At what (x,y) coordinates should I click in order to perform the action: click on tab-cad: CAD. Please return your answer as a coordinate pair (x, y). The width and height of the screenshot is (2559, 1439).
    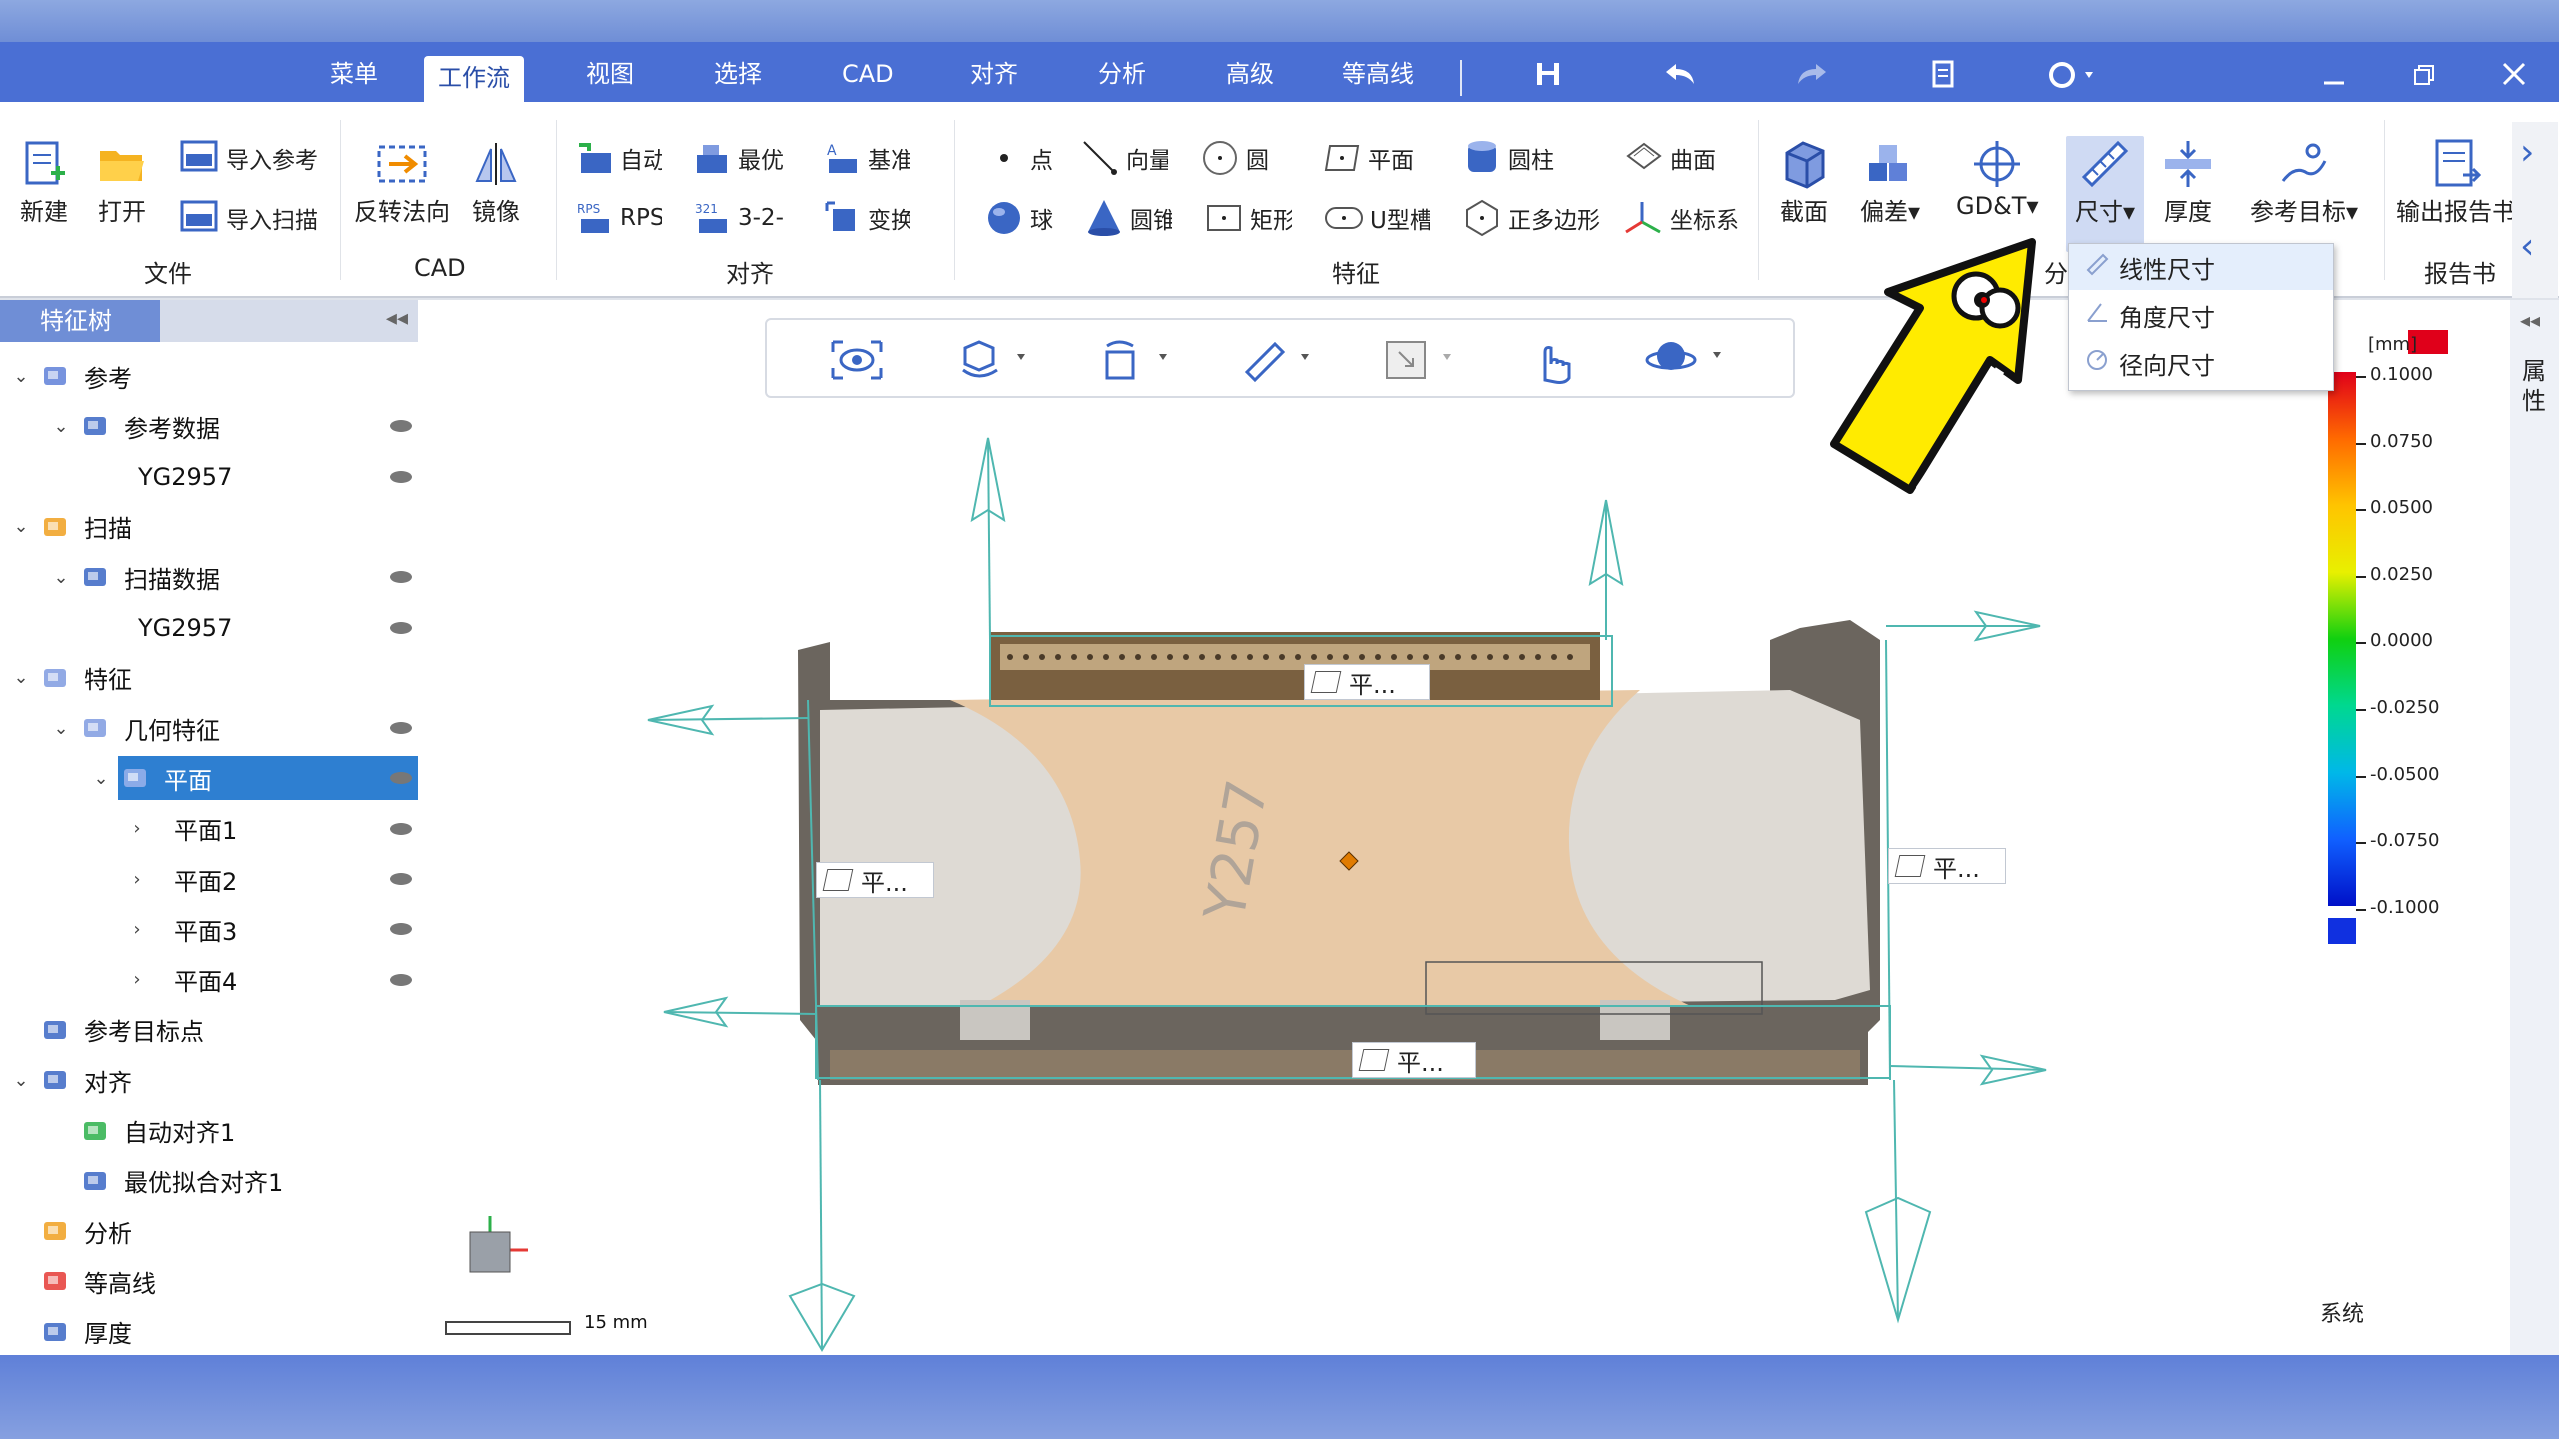
    Looking at the image, I should click on (868, 74).